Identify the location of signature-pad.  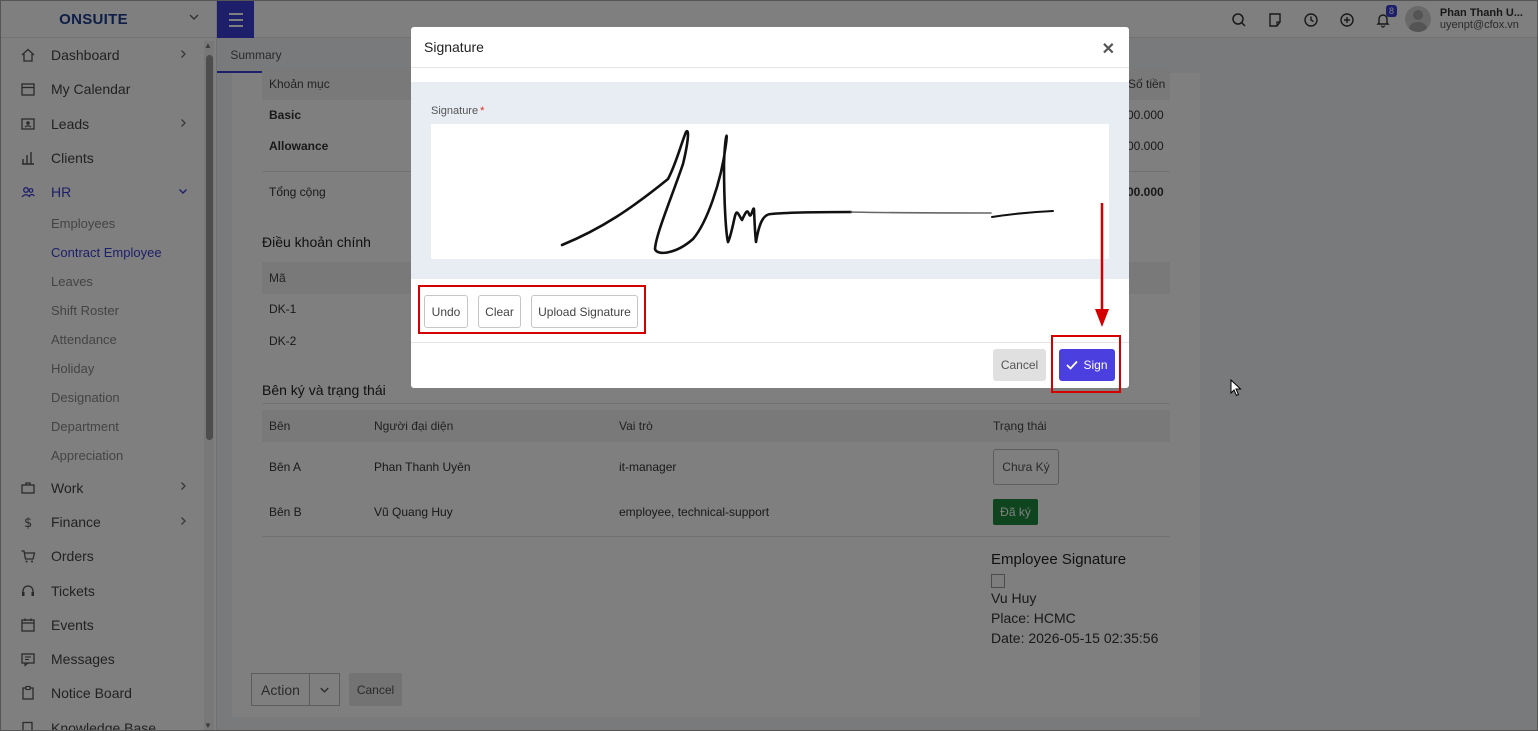
(770, 191).